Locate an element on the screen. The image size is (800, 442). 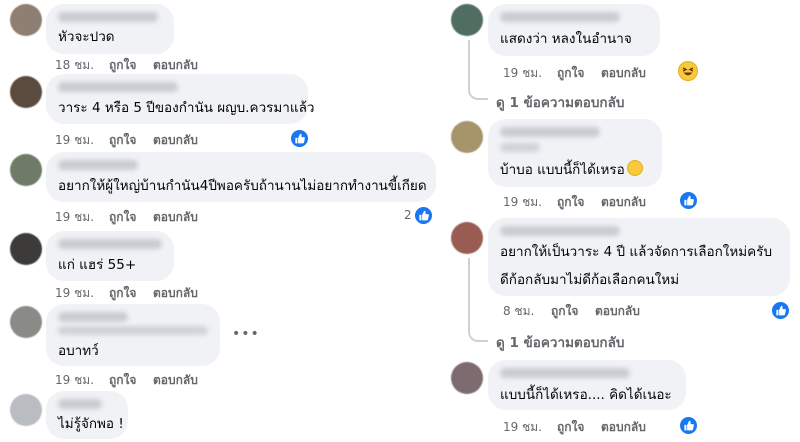
comment-actions: 18 ชม. ถูกใจ ตอบกลับ is located at coordinates (155, 64).